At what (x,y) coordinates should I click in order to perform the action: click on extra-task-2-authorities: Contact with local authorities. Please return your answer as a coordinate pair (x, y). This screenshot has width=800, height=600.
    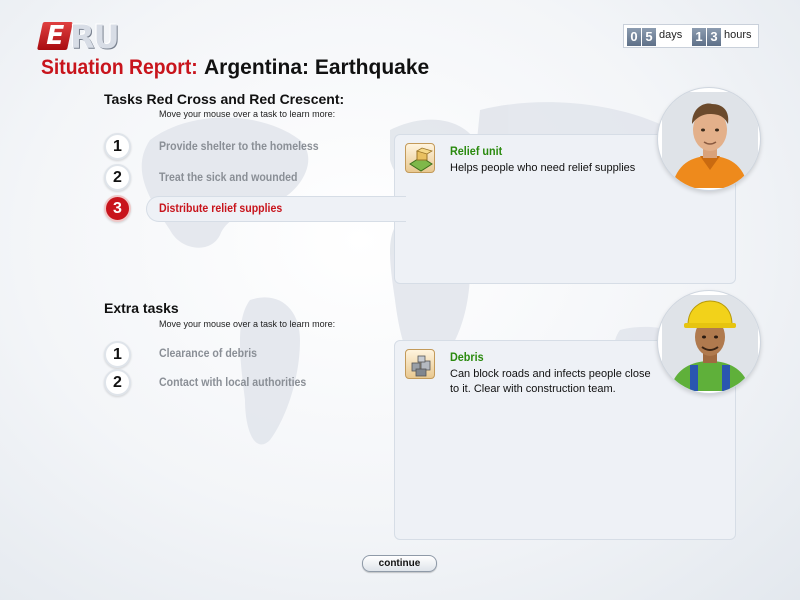
    Looking at the image, I should click on (232, 382).